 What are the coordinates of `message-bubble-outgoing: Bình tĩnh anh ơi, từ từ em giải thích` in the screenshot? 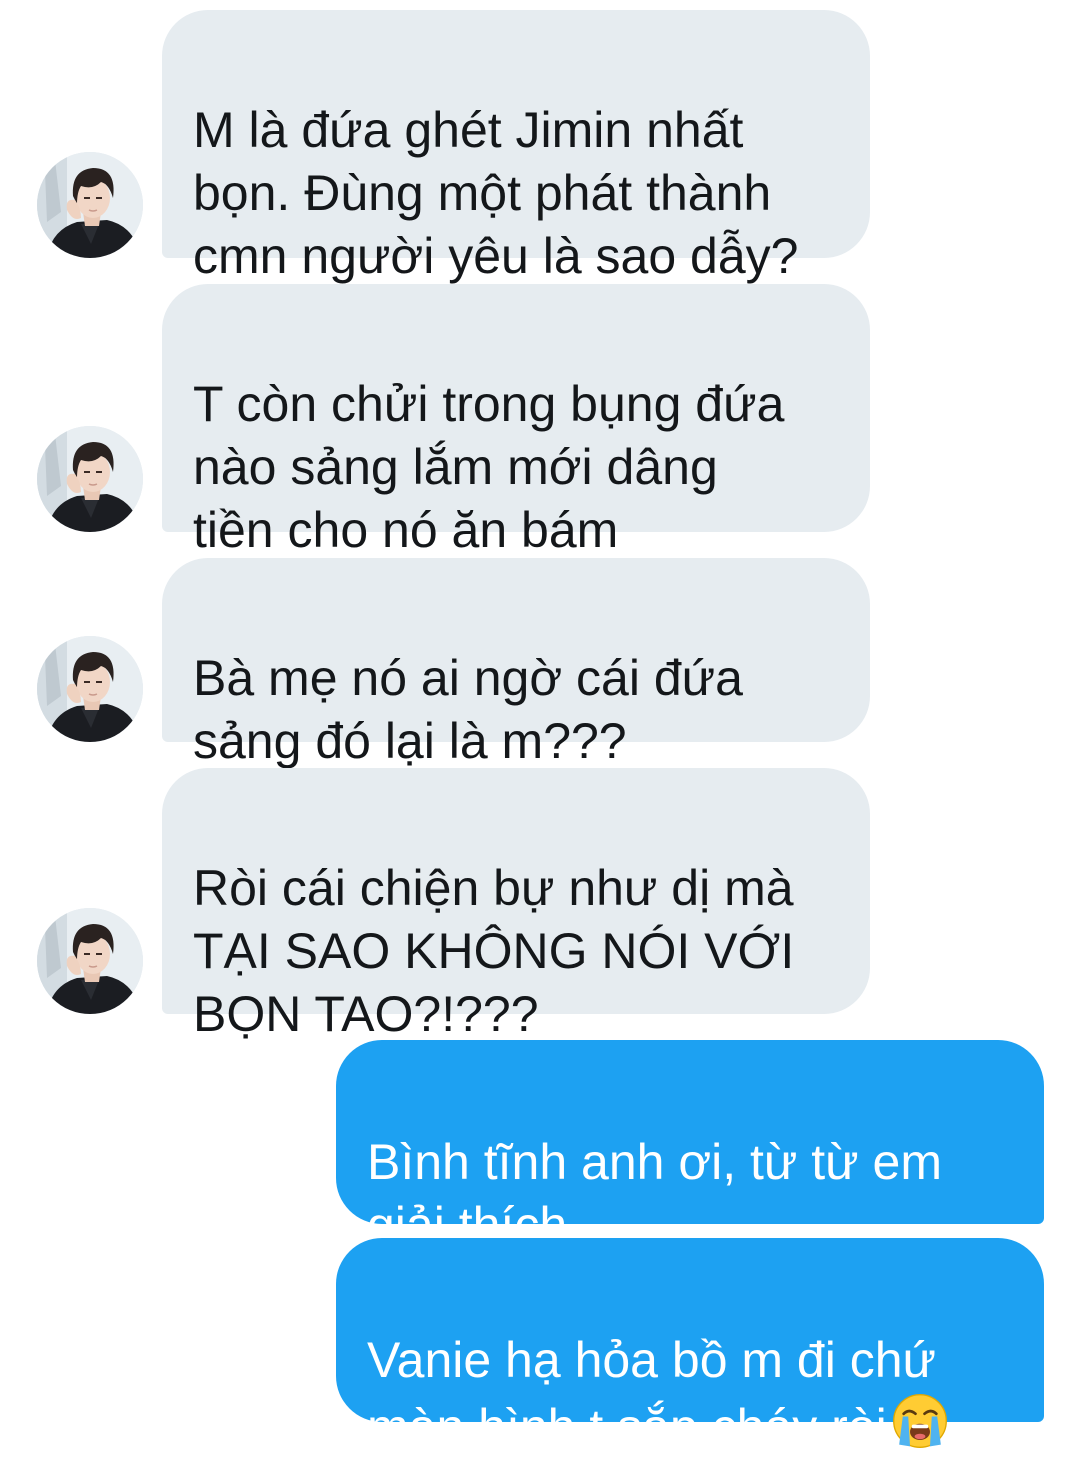 It's located at (690, 1146).